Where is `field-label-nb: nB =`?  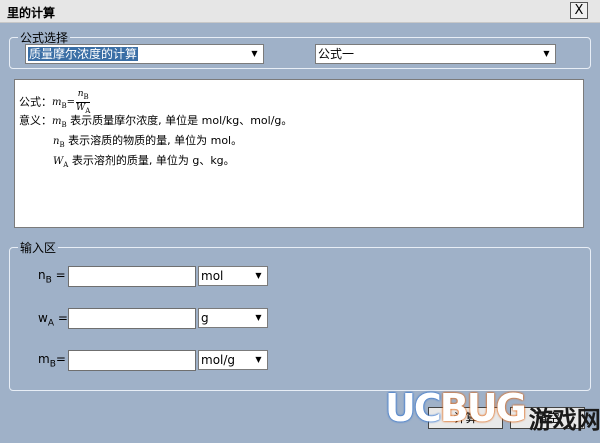 field-label-nb: nB = is located at coordinates (52, 276).